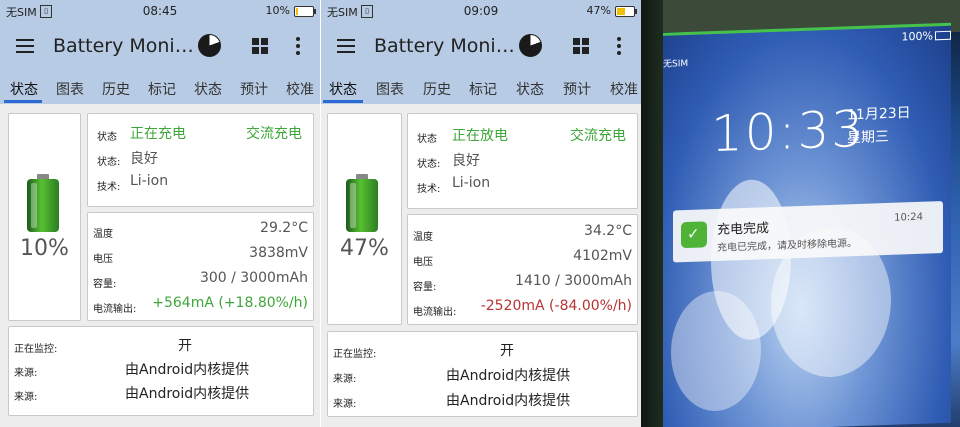 The width and height of the screenshot is (960, 427). What do you see at coordinates (908, 217) in the screenshot?
I see `notification-time: 10:24` at bounding box center [908, 217].